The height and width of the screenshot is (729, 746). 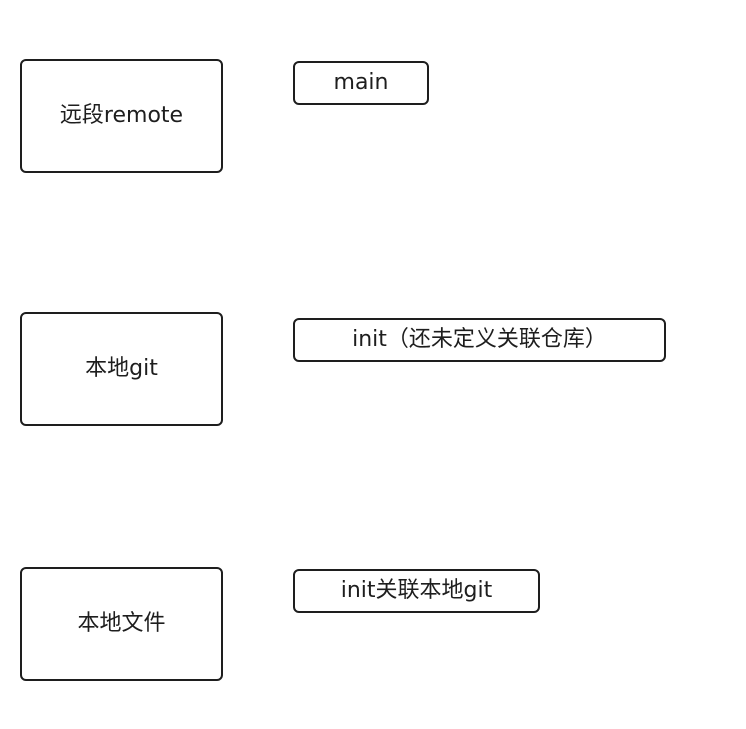 I want to click on local-git-node-label: 本地git, so click(x=121, y=368).